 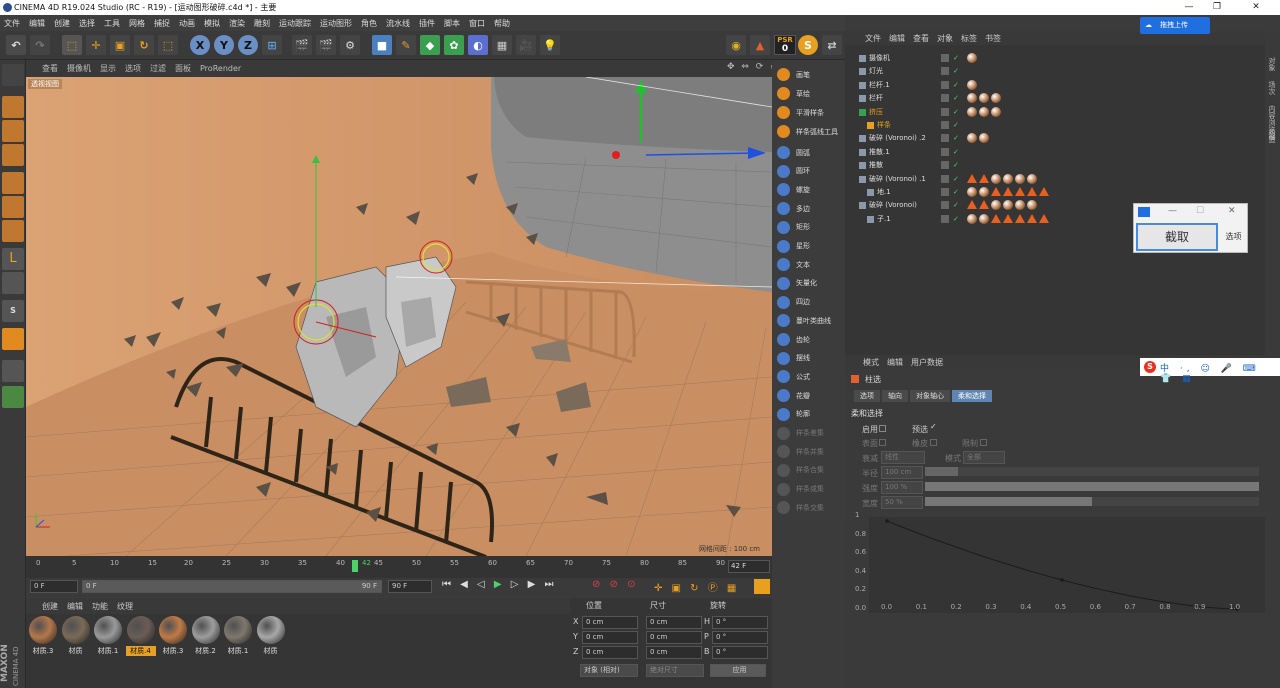 I want to click on object-row: 栏杆.1 ✓, so click(x=1055, y=85).